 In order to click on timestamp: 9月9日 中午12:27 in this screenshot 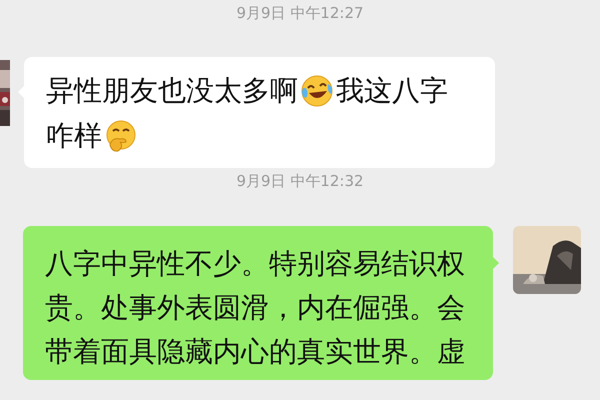, I will do `click(300, 13)`.